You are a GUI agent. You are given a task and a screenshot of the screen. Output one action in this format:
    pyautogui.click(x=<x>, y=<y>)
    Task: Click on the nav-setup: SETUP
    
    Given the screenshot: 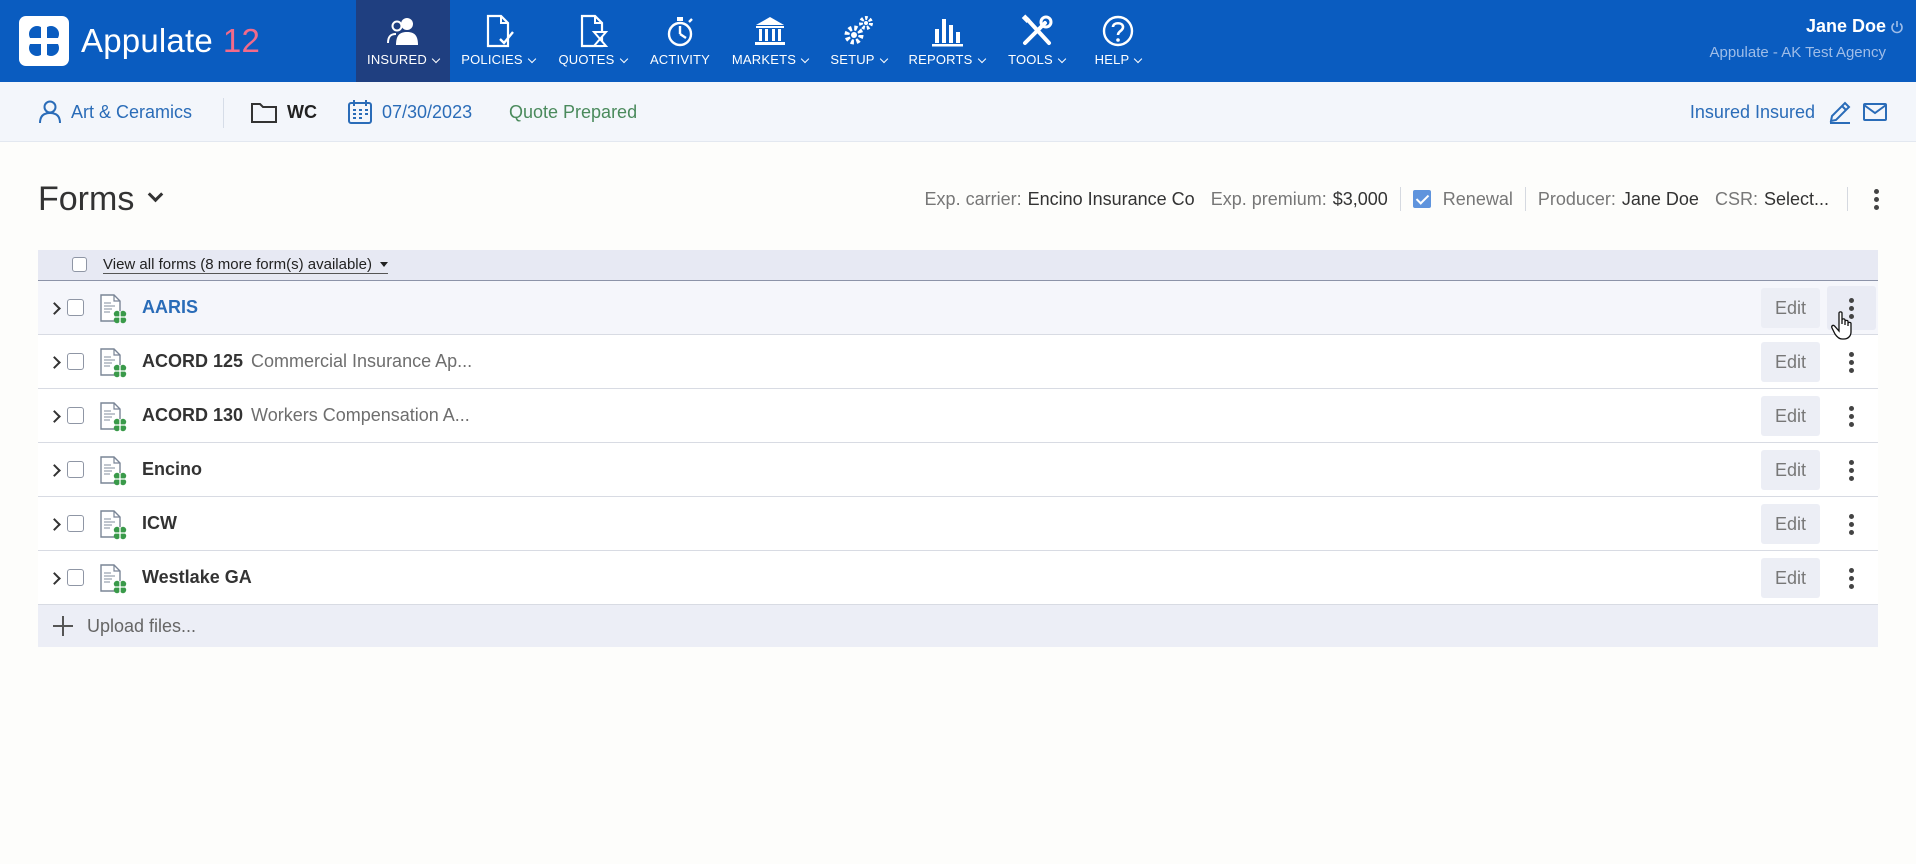 What is the action you would take?
    pyautogui.click(x=858, y=41)
    